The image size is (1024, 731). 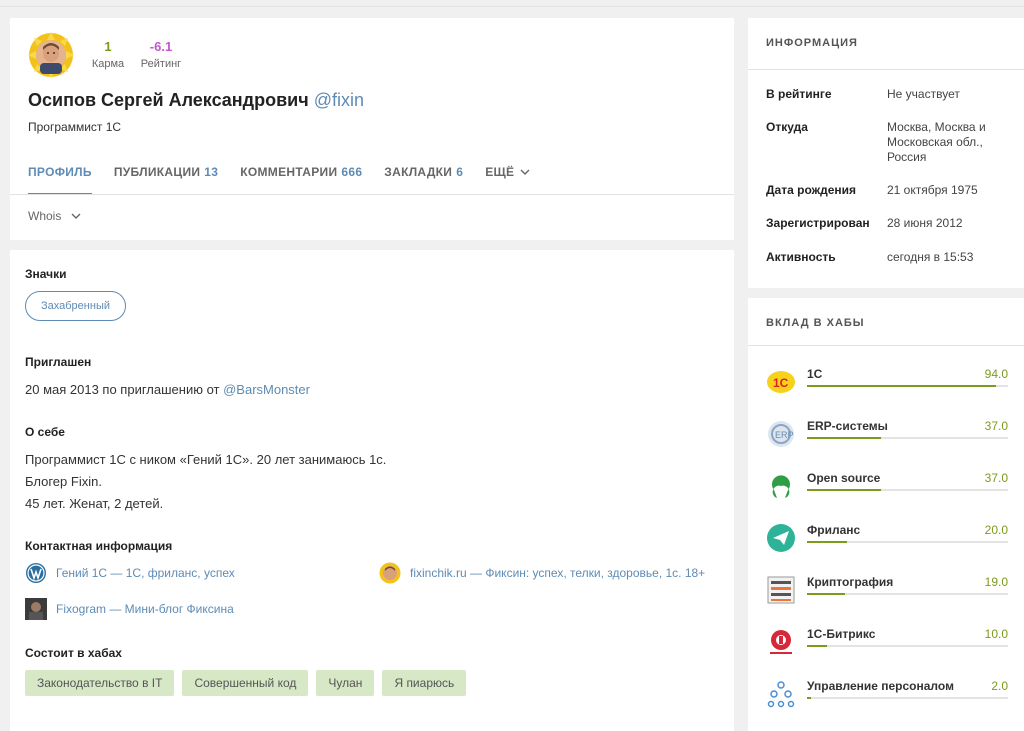 I want to click on rating-label: Рейтинг, so click(x=161, y=64).